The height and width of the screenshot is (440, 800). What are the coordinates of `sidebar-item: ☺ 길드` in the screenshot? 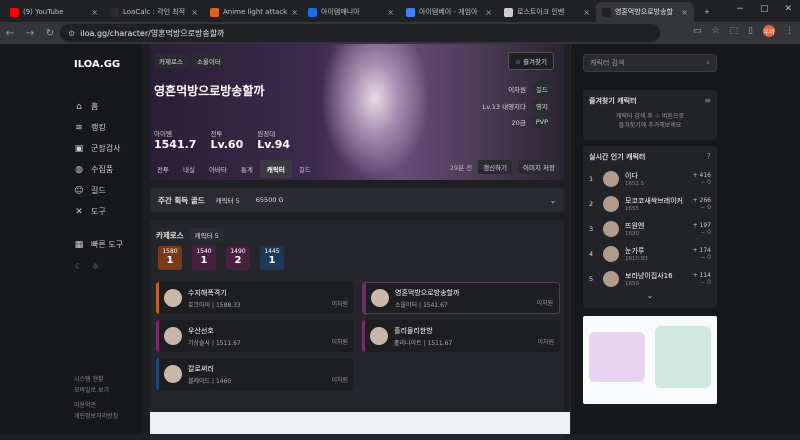 It's located at (98, 190).